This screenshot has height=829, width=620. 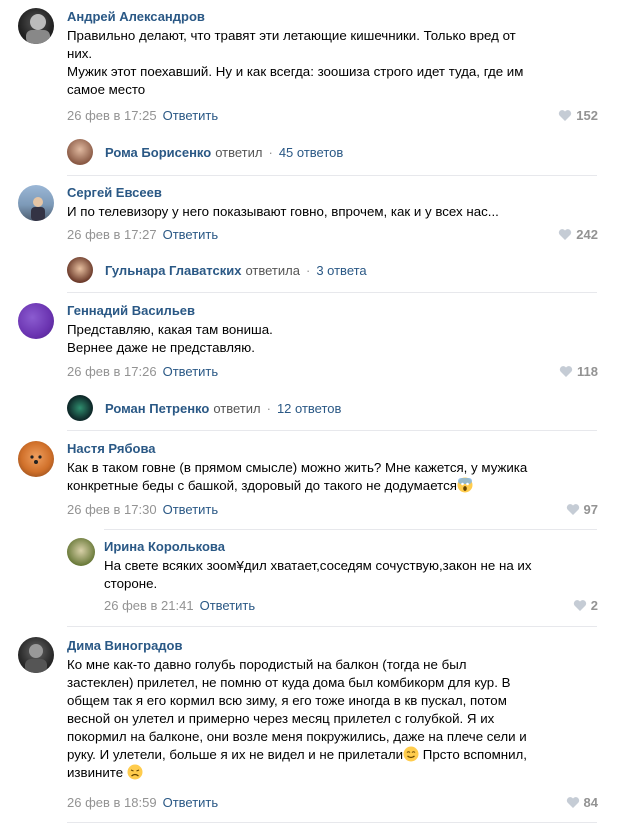 I want to click on like-button: 118, so click(x=578, y=371).